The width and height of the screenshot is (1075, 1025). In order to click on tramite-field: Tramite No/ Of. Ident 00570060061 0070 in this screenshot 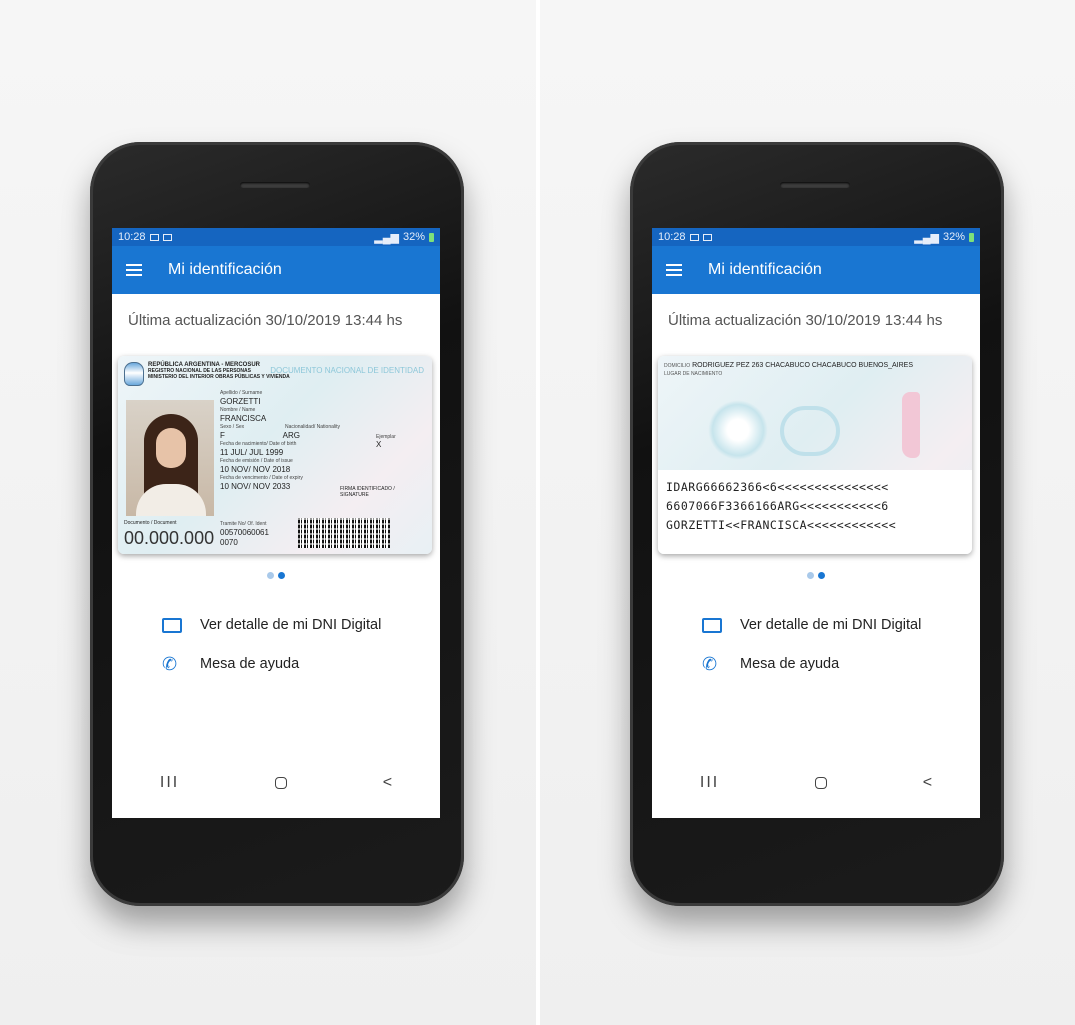, I will do `click(244, 534)`.